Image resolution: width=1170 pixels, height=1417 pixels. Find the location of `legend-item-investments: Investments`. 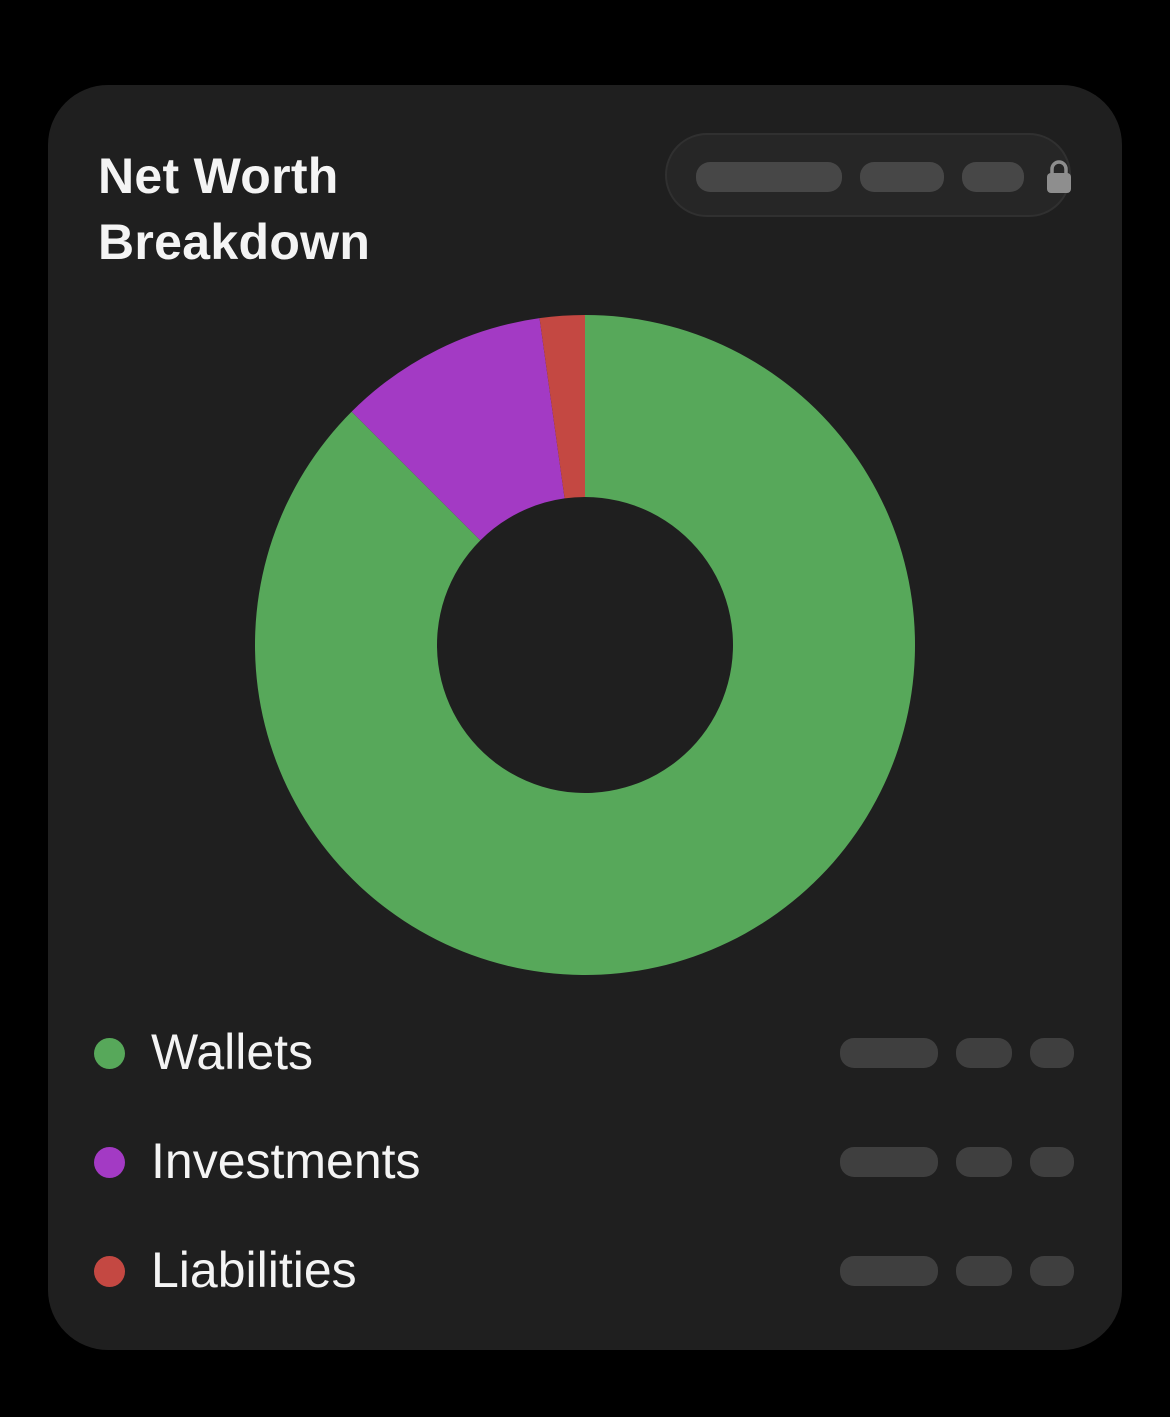

legend-item-investments: Investments is located at coordinates (584, 1162).